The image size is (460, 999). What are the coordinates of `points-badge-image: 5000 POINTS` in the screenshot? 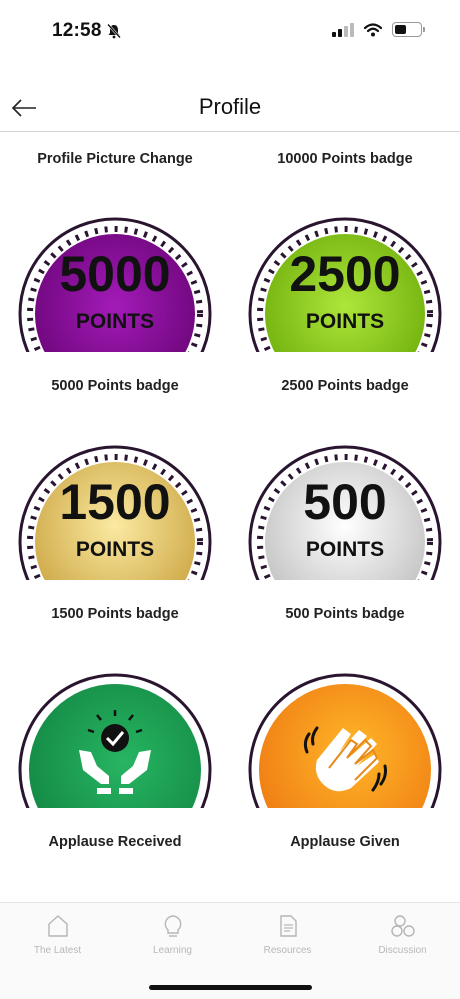 It's located at (115, 284).